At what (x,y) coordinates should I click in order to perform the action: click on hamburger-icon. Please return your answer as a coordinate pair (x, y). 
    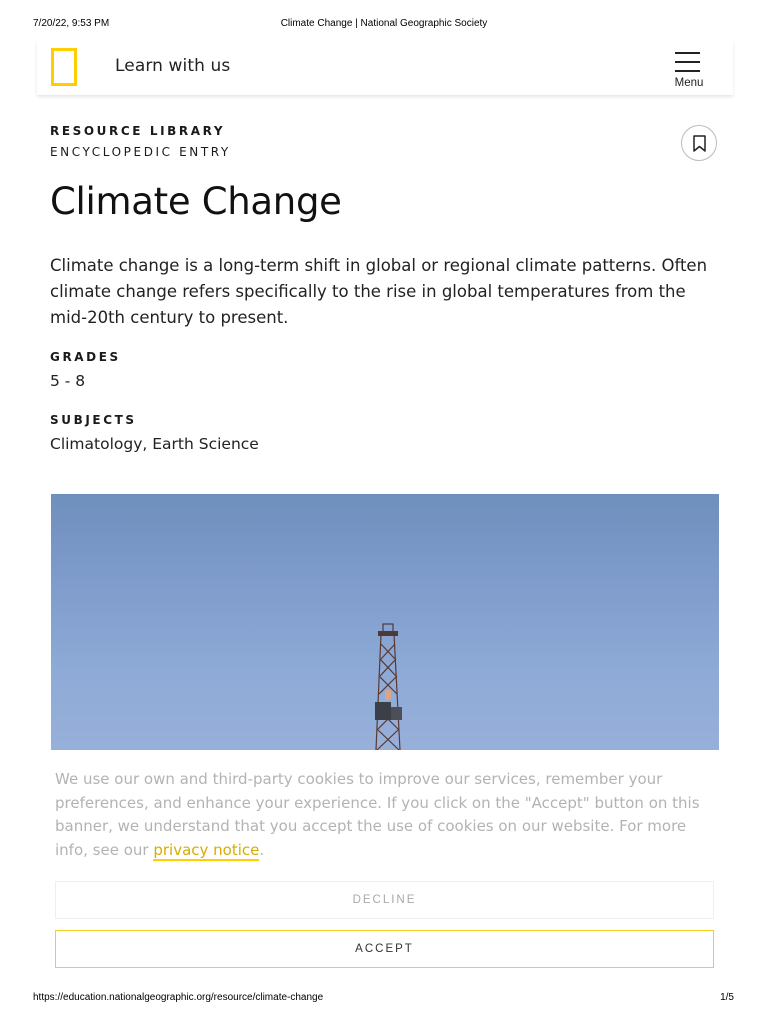
    Looking at the image, I should click on (687, 62).